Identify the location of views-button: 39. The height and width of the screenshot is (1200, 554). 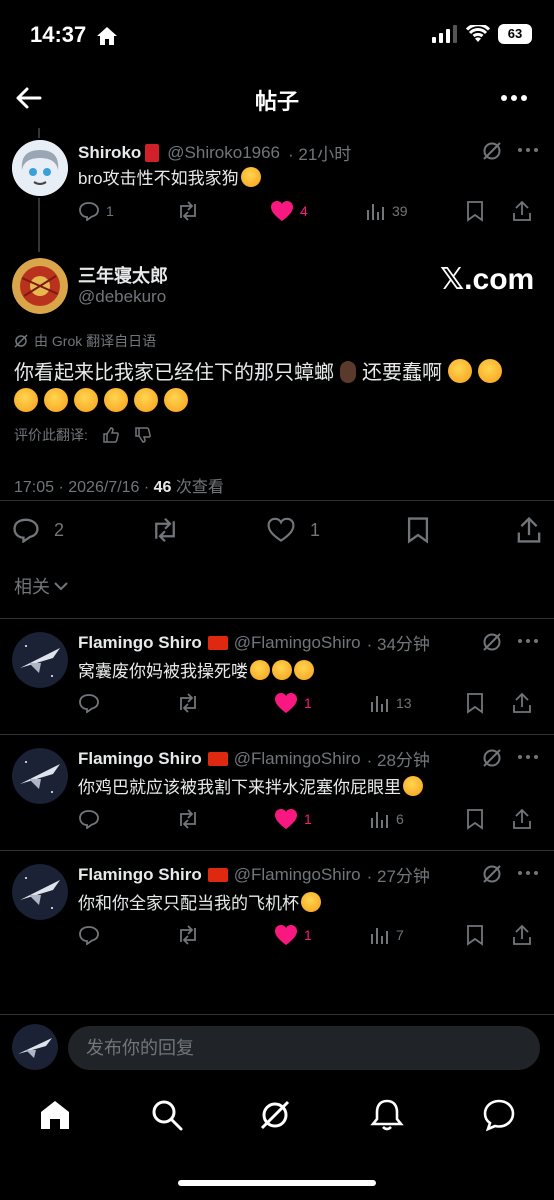
(416, 211).